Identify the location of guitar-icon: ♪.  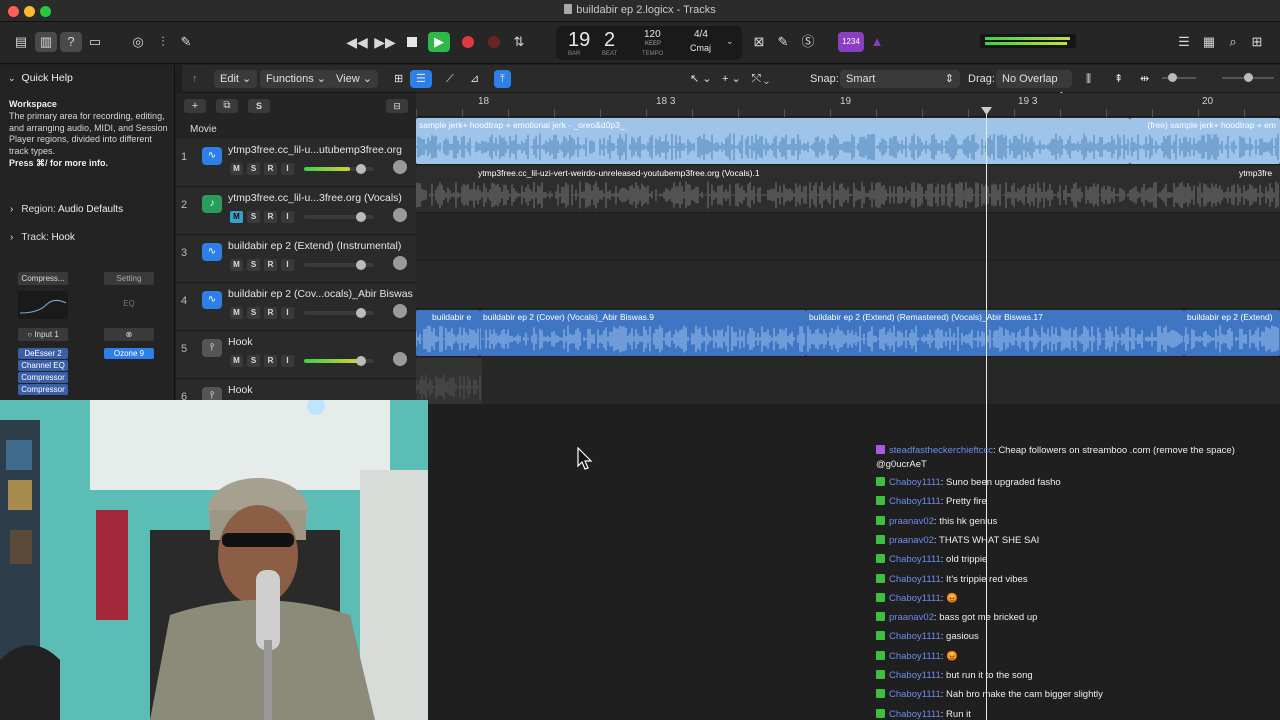
(212, 204).